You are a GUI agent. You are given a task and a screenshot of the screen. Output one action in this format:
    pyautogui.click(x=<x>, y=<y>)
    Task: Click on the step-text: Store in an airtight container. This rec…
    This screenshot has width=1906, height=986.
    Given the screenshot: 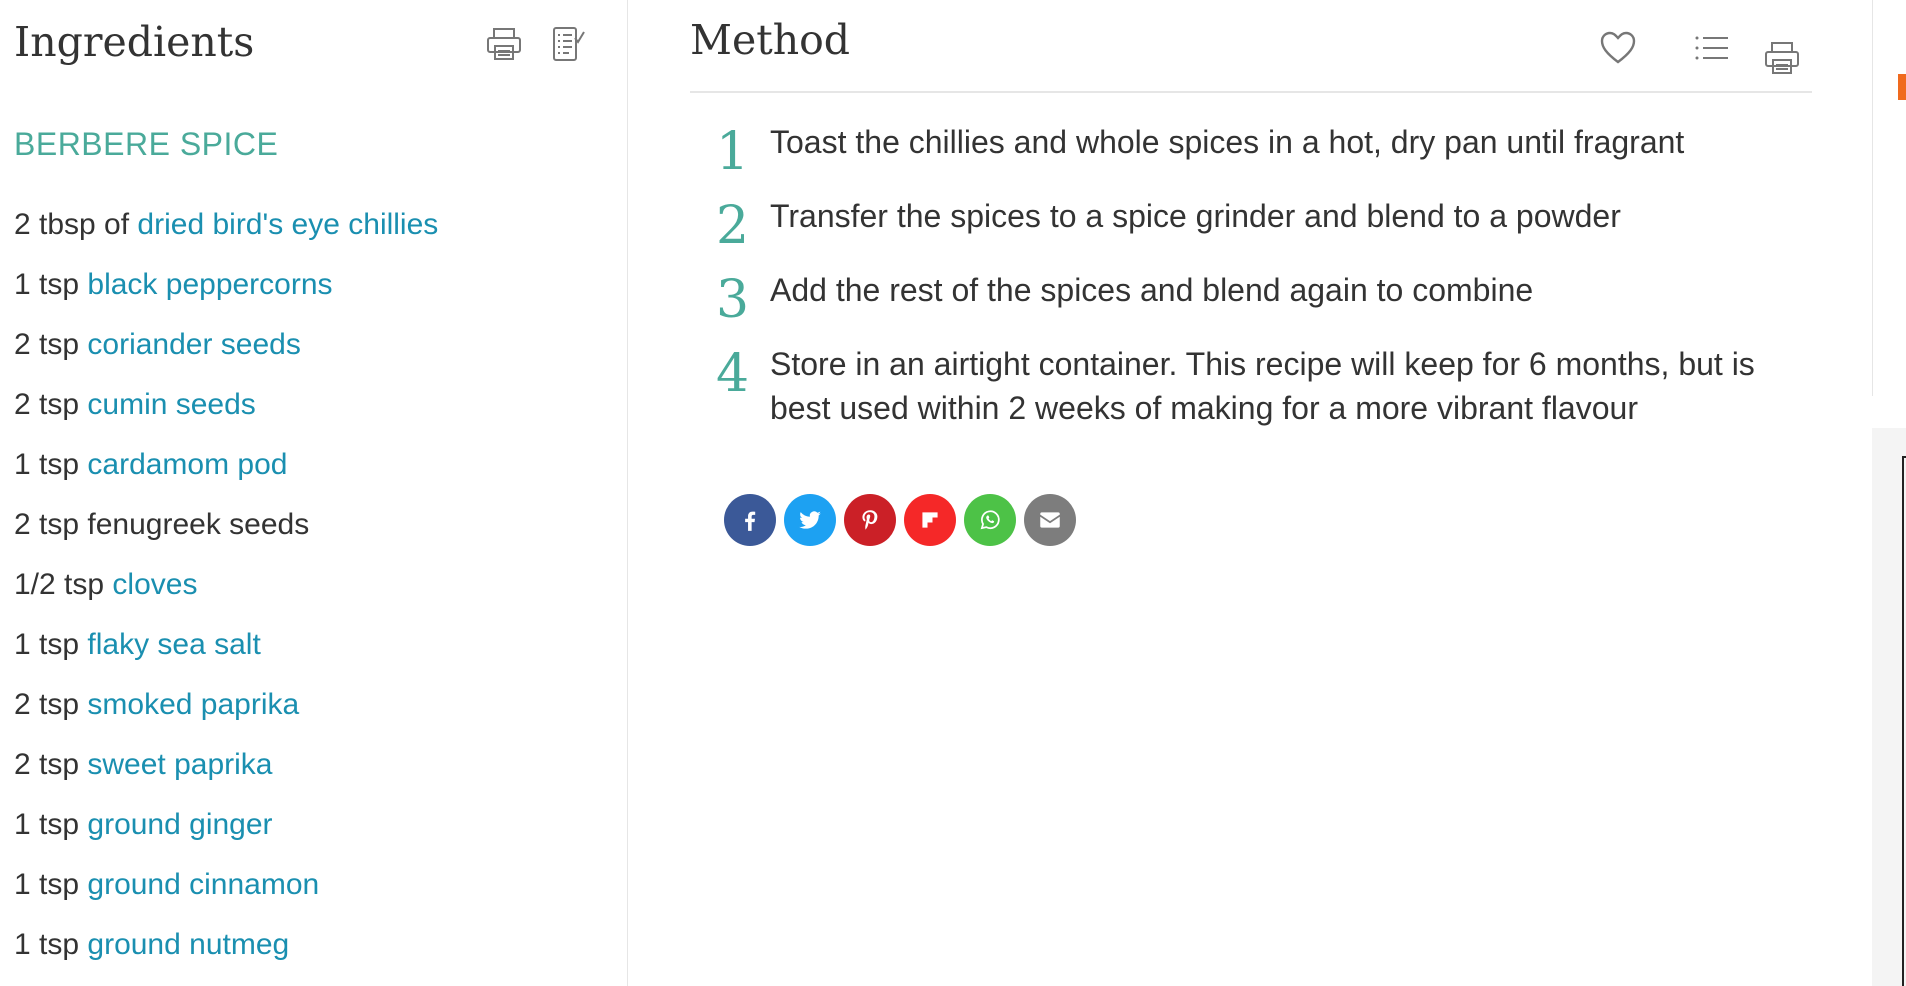 What is the action you would take?
    pyautogui.click(x=1262, y=386)
    